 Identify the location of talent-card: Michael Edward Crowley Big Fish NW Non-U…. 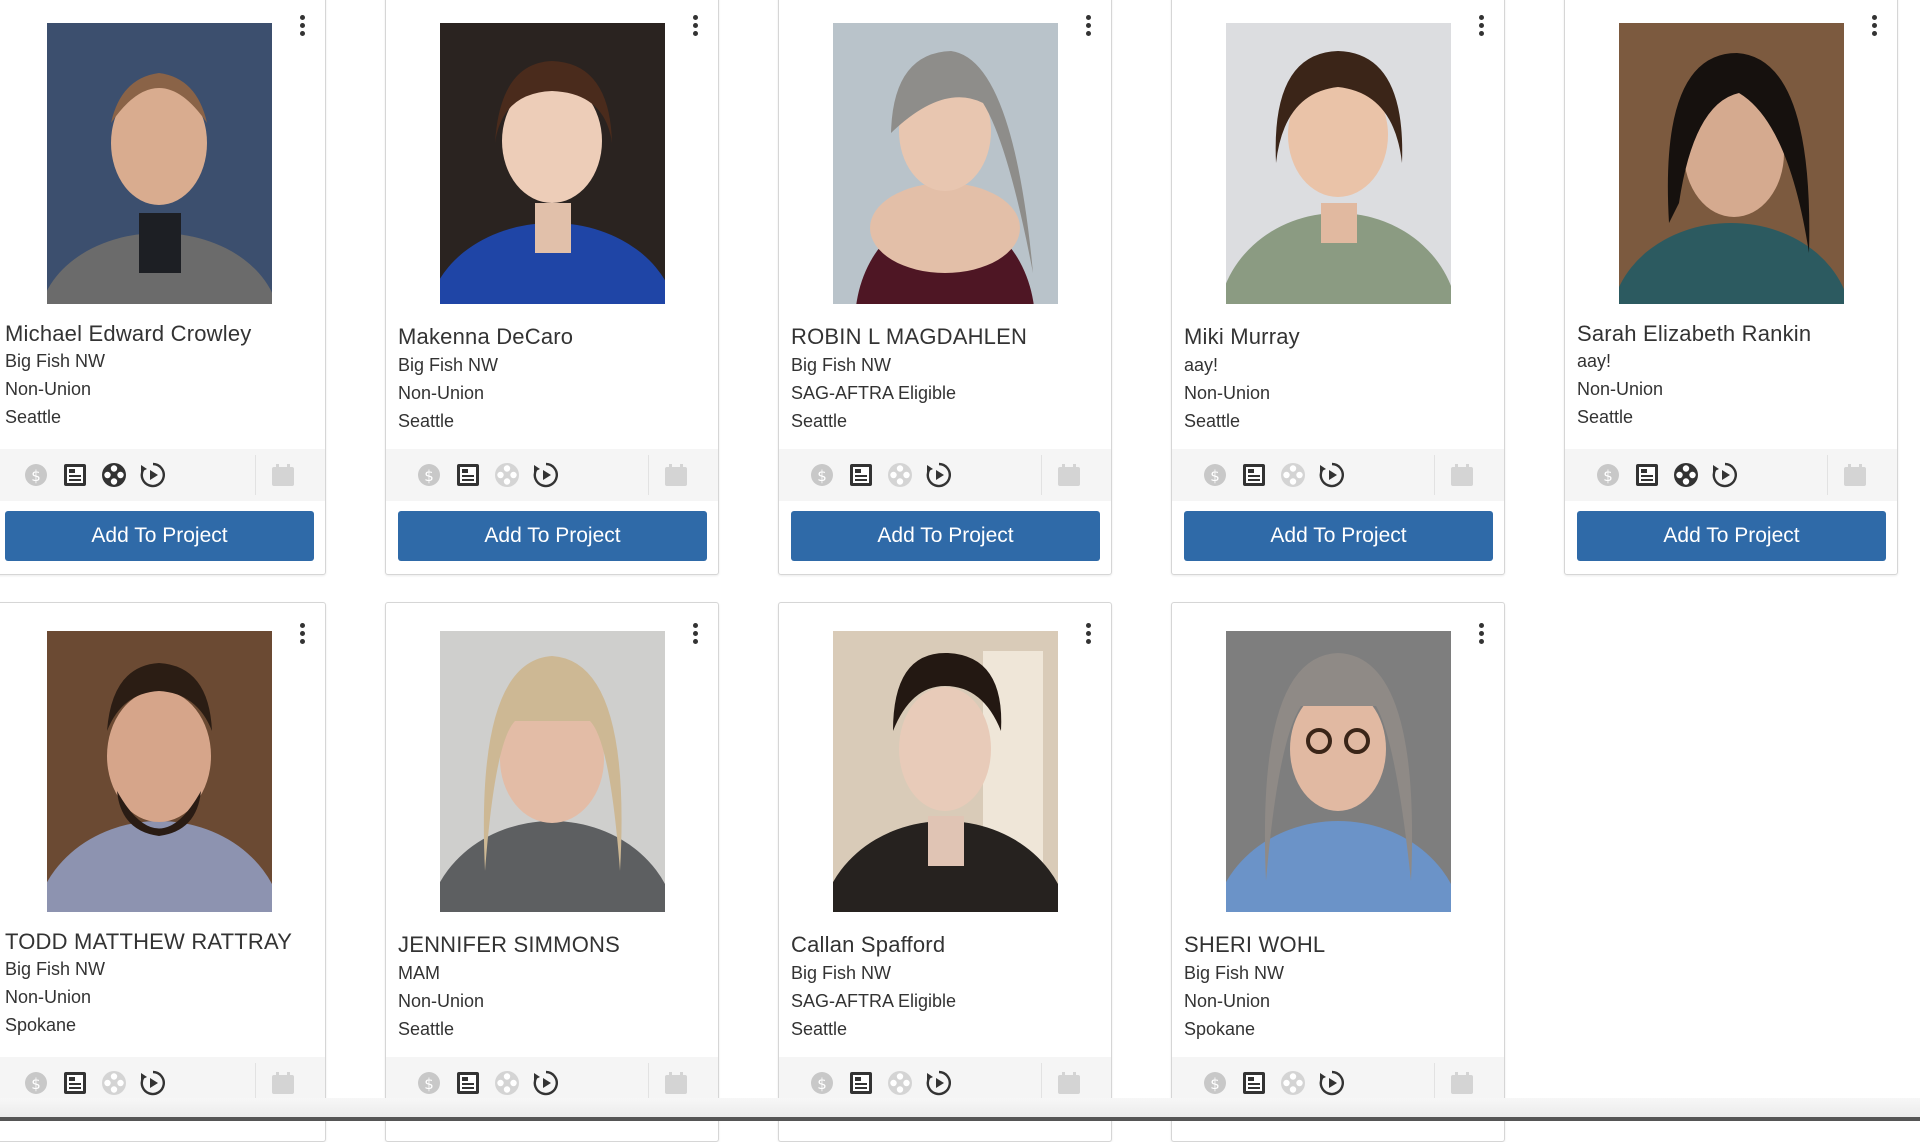
(163, 287).